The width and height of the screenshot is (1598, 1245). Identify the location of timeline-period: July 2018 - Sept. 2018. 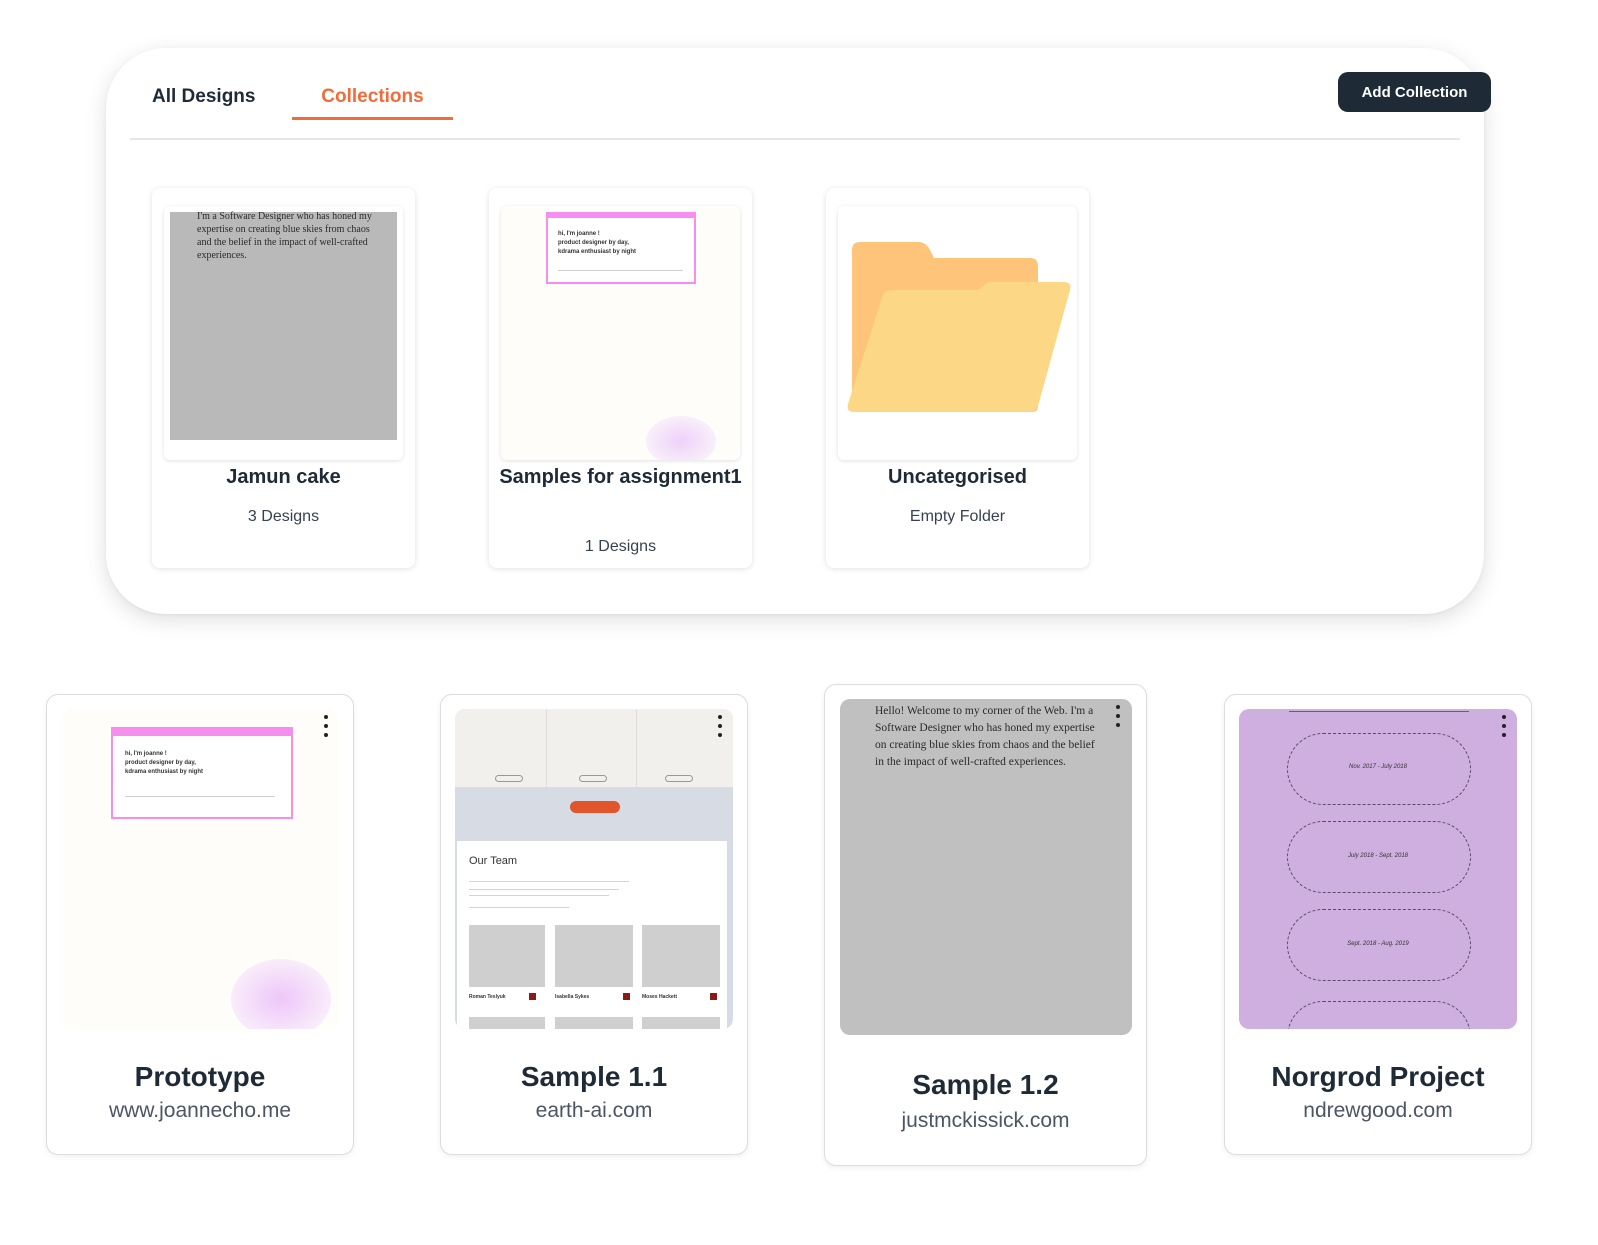
(1378, 856).